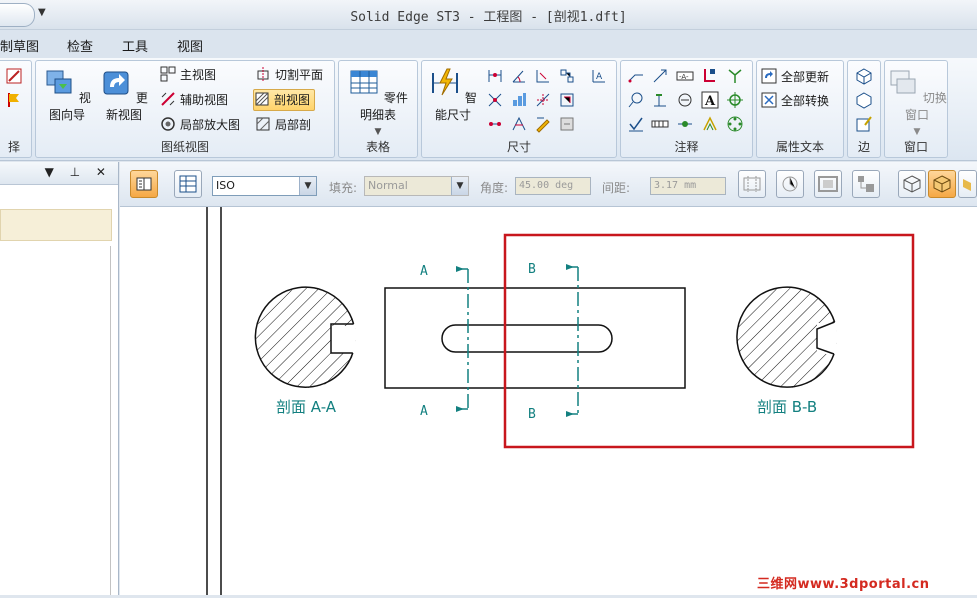  I want to click on switch-window-button: 切换窗口 ▼, so click(917, 102).